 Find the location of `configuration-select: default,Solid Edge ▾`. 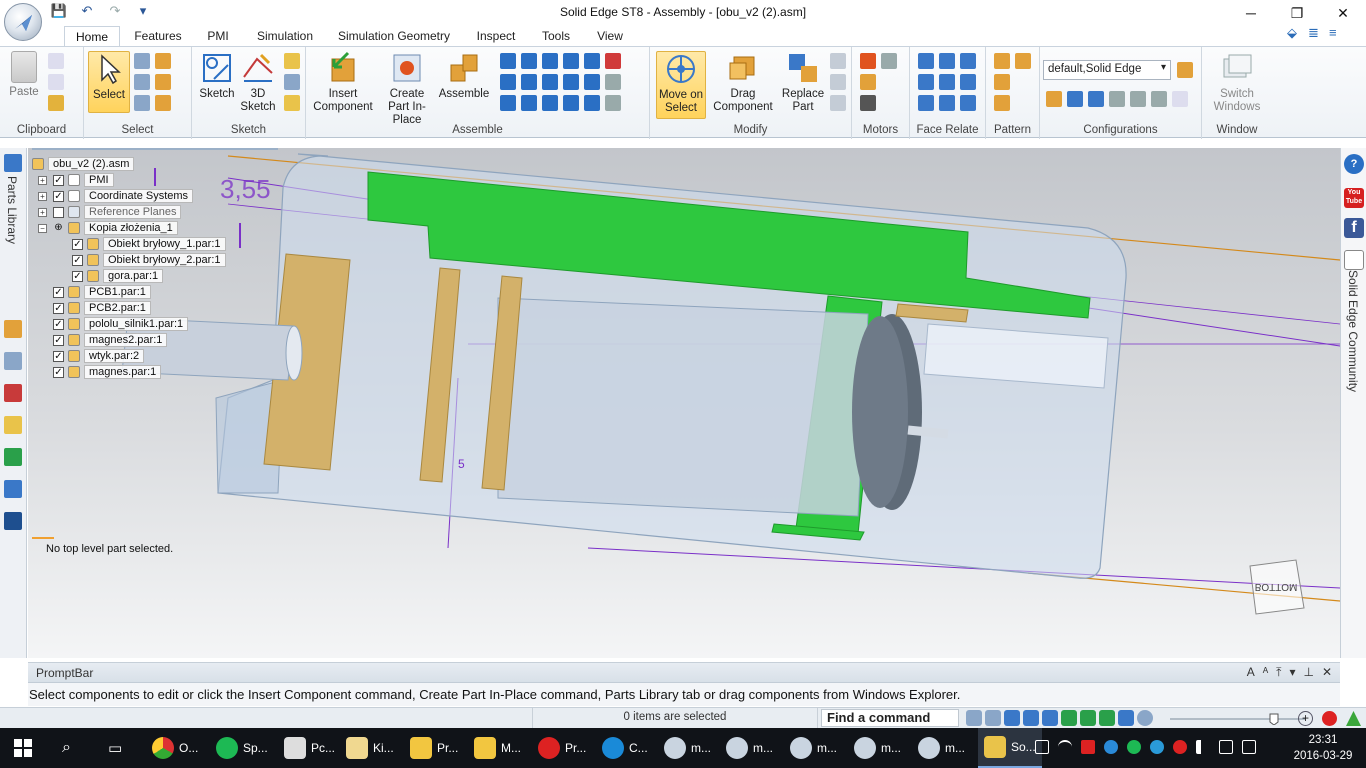

configuration-select: default,Solid Edge ▾ is located at coordinates (1107, 70).